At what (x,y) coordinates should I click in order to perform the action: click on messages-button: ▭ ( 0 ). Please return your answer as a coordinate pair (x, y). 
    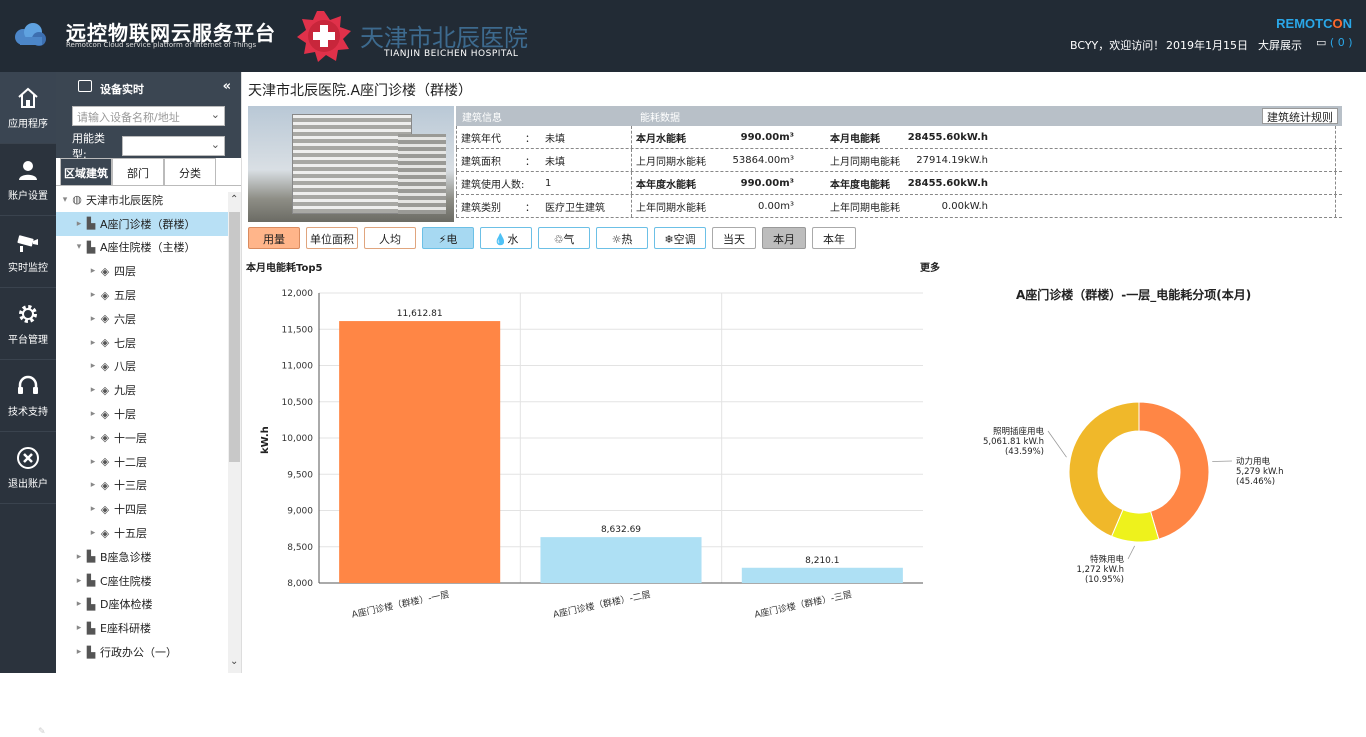
    Looking at the image, I should click on (1334, 42).